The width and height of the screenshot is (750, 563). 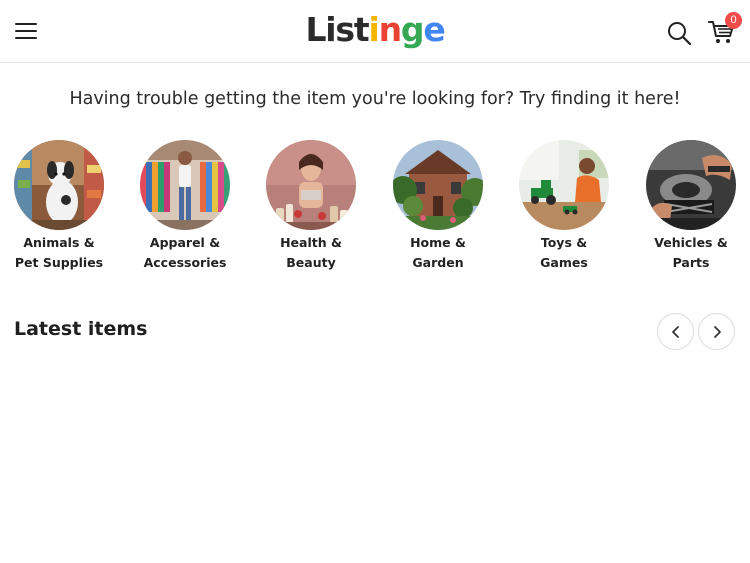 What do you see at coordinates (59, 185) in the screenshot?
I see `category-image-pets` at bounding box center [59, 185].